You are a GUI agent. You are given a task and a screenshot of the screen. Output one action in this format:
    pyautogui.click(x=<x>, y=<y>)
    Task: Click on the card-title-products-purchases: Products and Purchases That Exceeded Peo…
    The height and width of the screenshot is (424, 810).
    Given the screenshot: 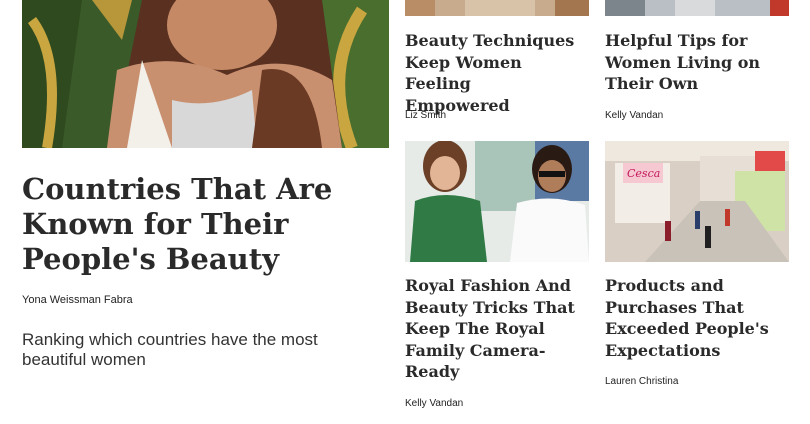 What is the action you would take?
    pyautogui.click(x=695, y=318)
    